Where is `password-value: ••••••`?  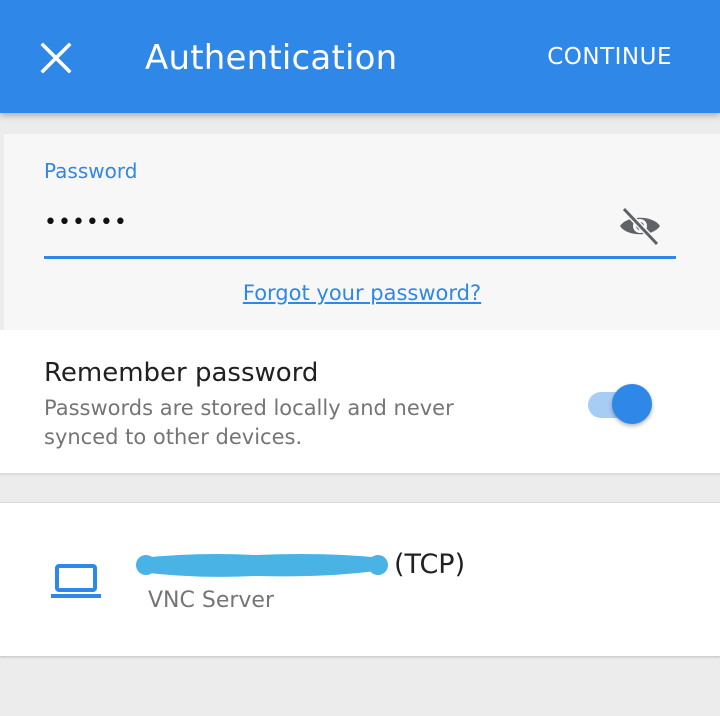
password-value: •••••• is located at coordinates (86, 222).